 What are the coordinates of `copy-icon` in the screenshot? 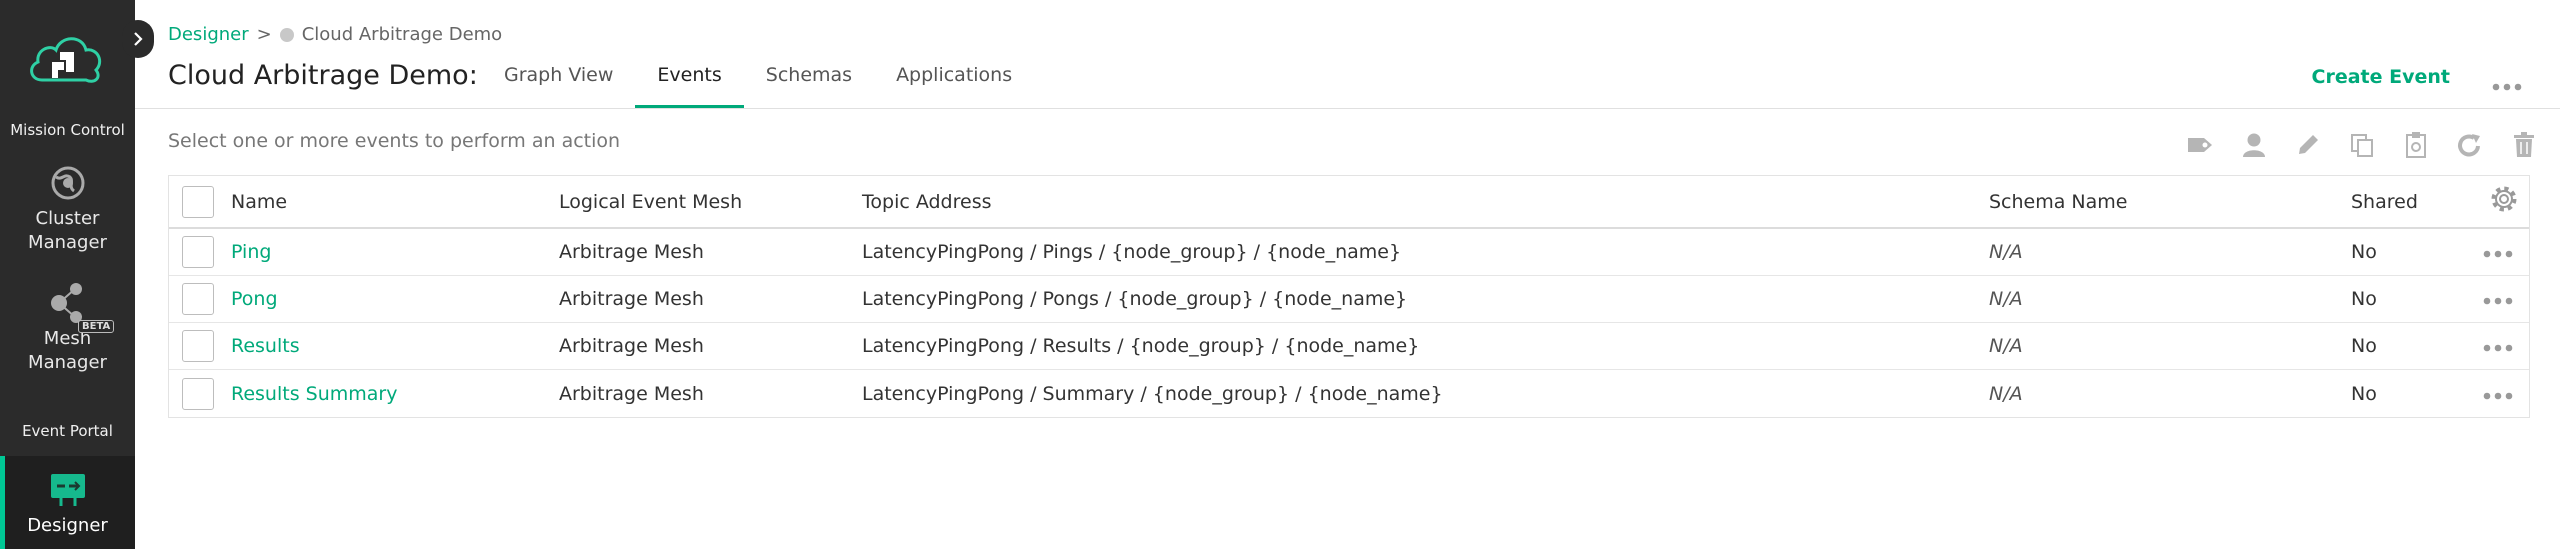 It's located at (2362, 145).